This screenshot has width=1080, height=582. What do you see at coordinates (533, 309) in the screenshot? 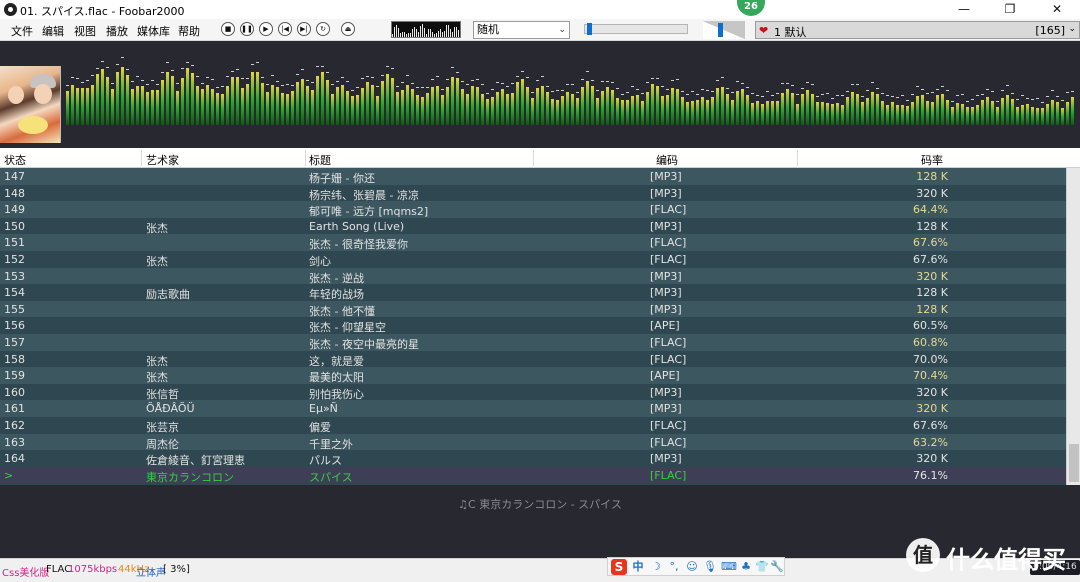
I see `playlist-row: 155 张杰 - 他不懂 [MP3] 128 K` at bounding box center [533, 309].